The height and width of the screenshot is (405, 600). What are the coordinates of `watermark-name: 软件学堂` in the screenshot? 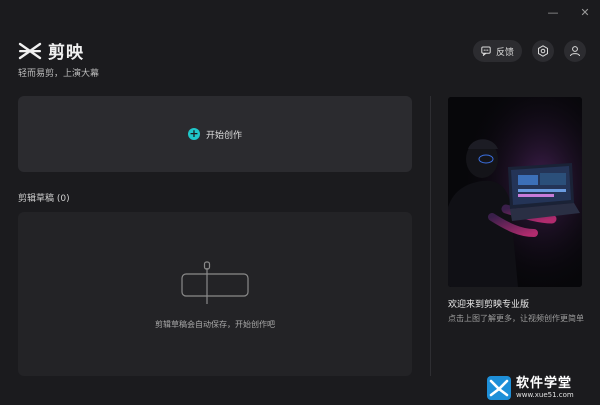 It's located at (544, 383).